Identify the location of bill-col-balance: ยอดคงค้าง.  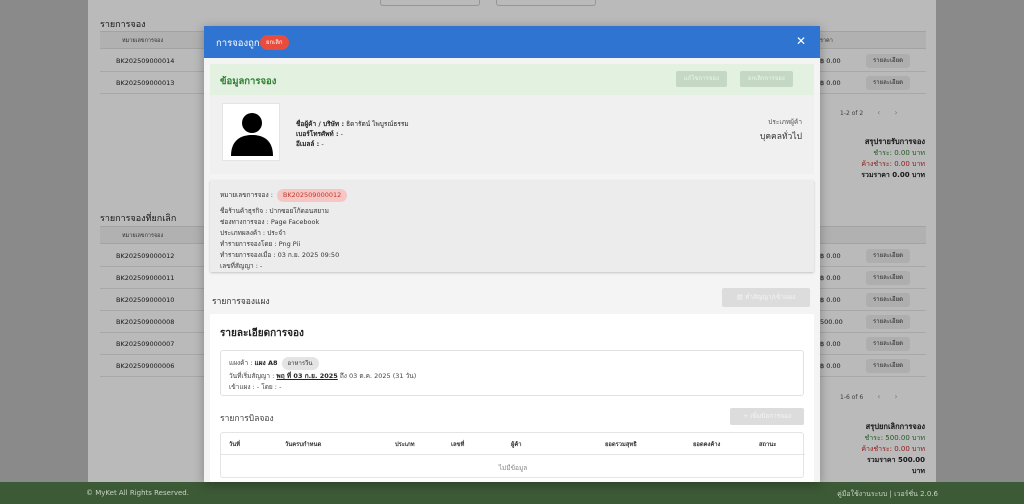
(706, 444).